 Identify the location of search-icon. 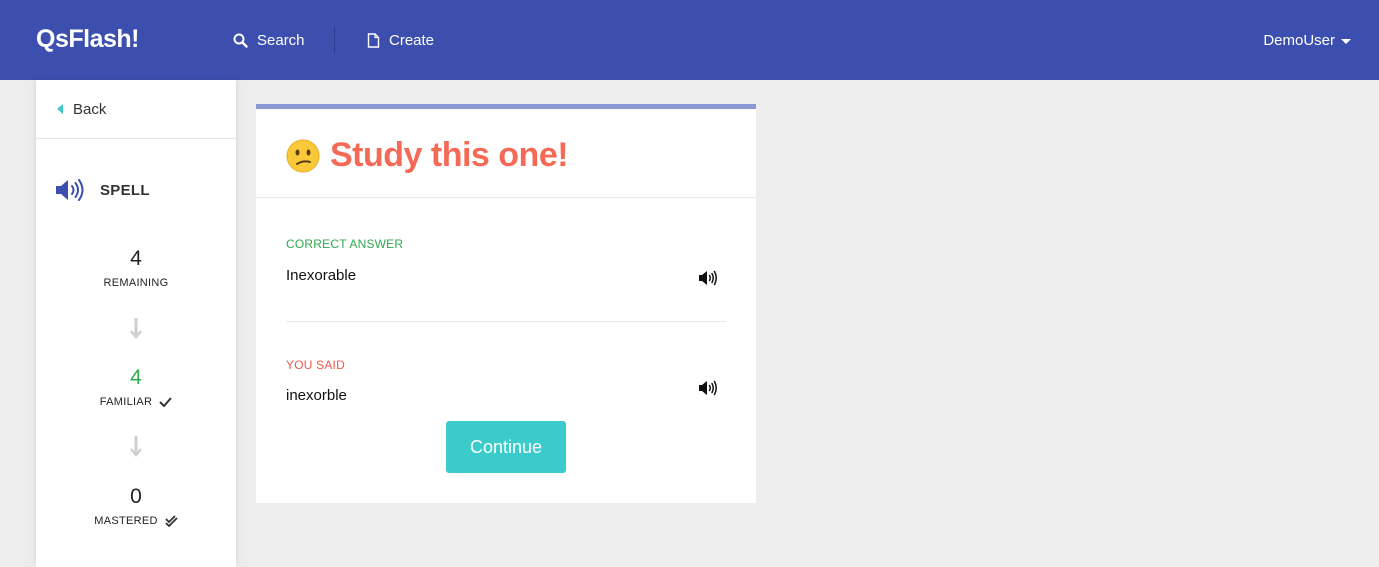
(240, 40).